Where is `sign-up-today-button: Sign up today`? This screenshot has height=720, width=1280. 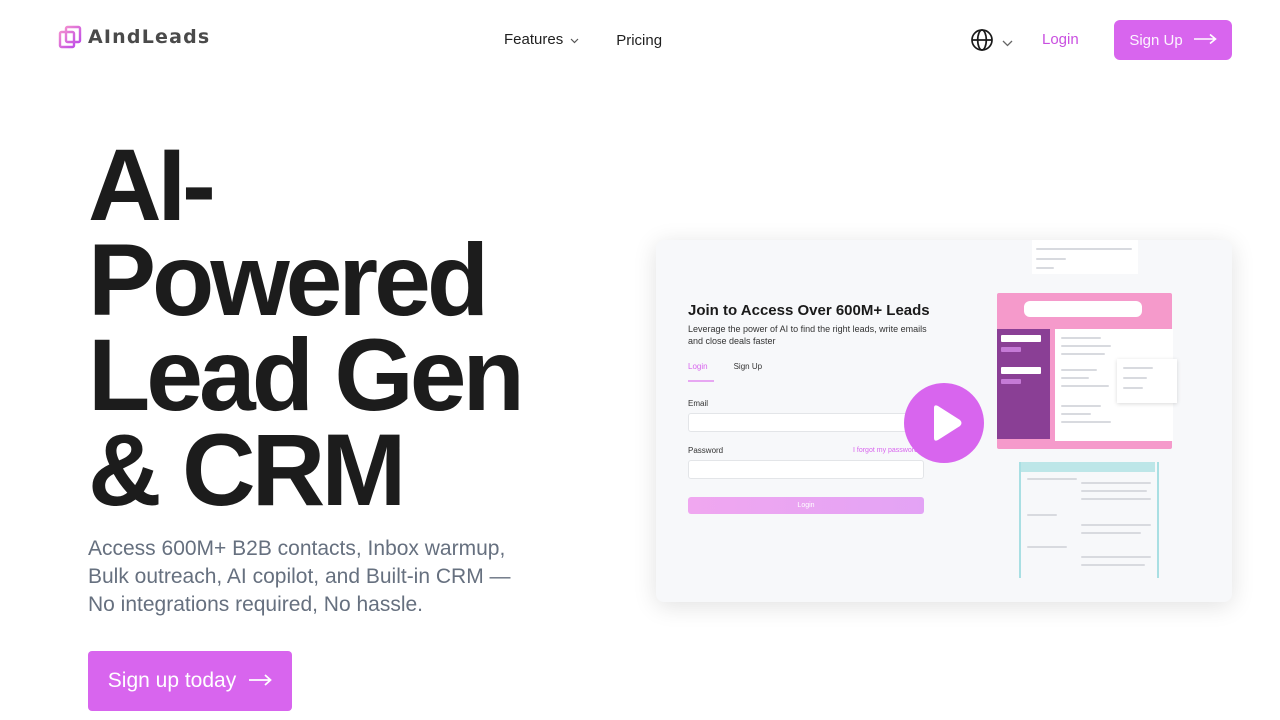
sign-up-today-button: Sign up today is located at coordinates (190, 681).